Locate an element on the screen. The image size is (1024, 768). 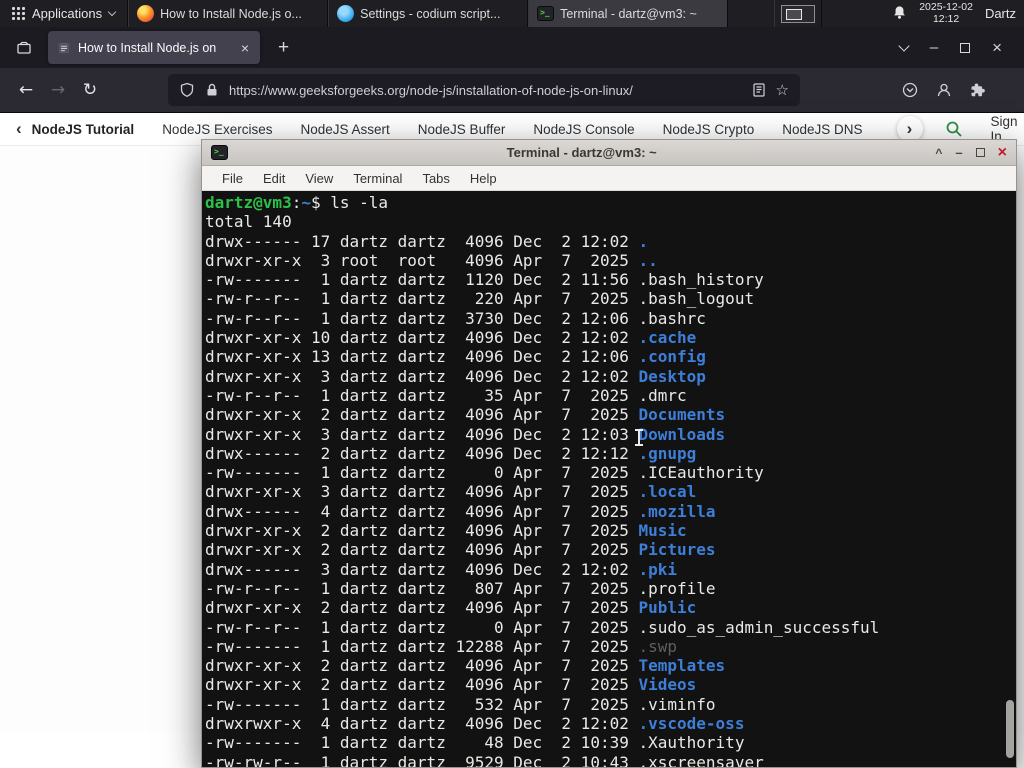
account-icon is located at coordinates (944, 90).